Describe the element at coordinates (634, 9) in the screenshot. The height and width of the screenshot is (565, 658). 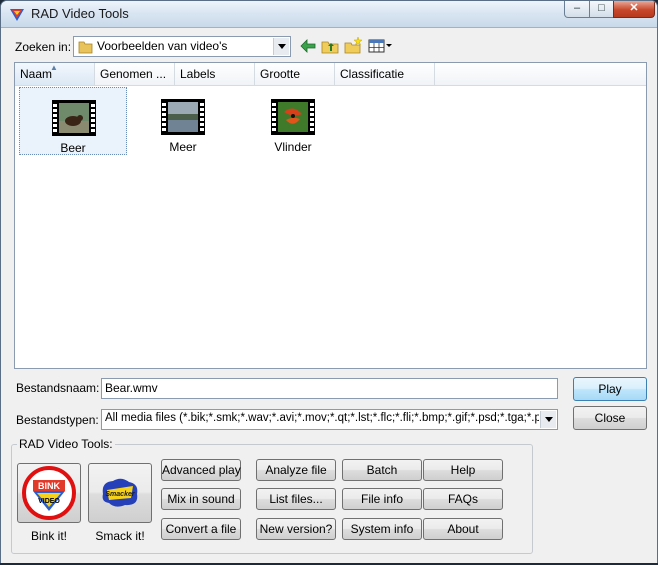
I see `close-window-button: ✕` at that location.